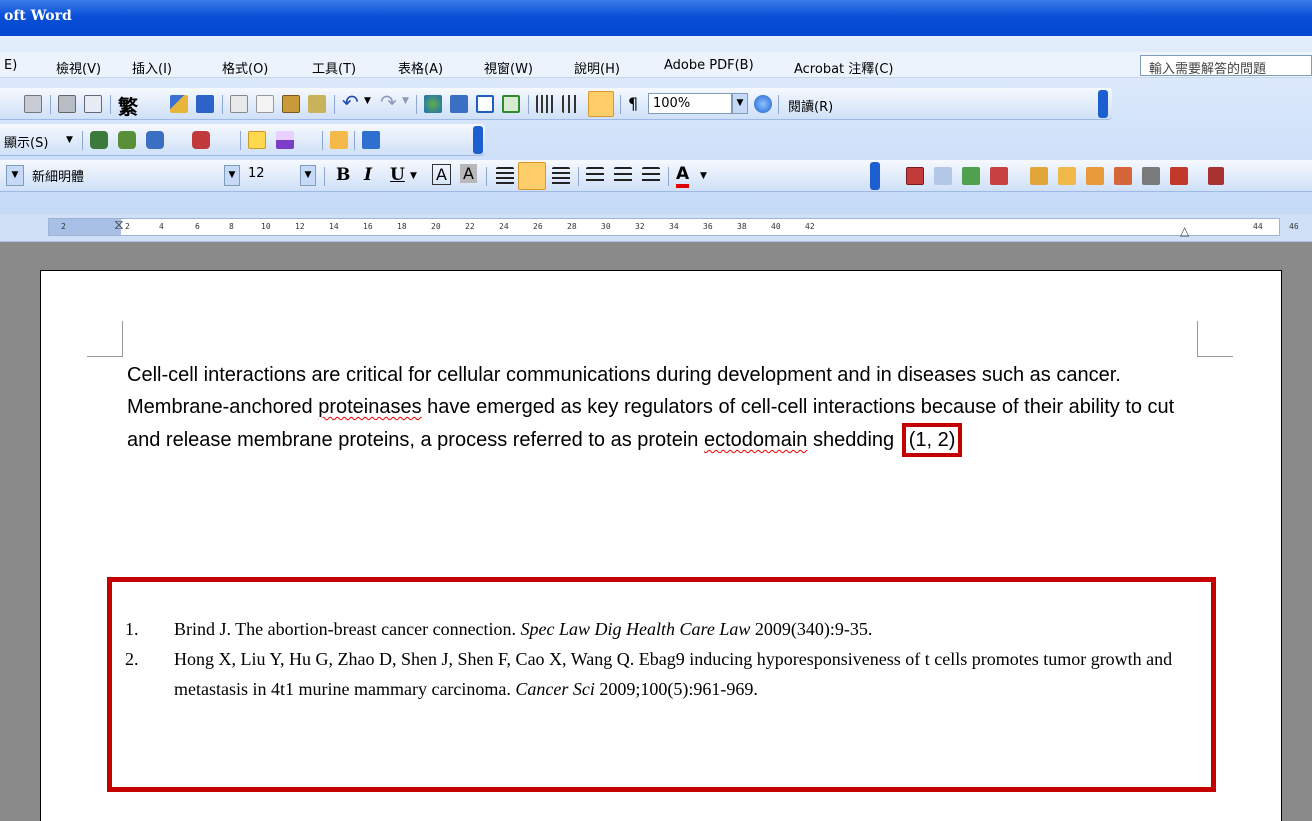 Image resolution: width=1312 pixels, height=821 pixels. What do you see at coordinates (932, 440) in the screenshot?
I see `citation-highlight: (1, 2)` at bounding box center [932, 440].